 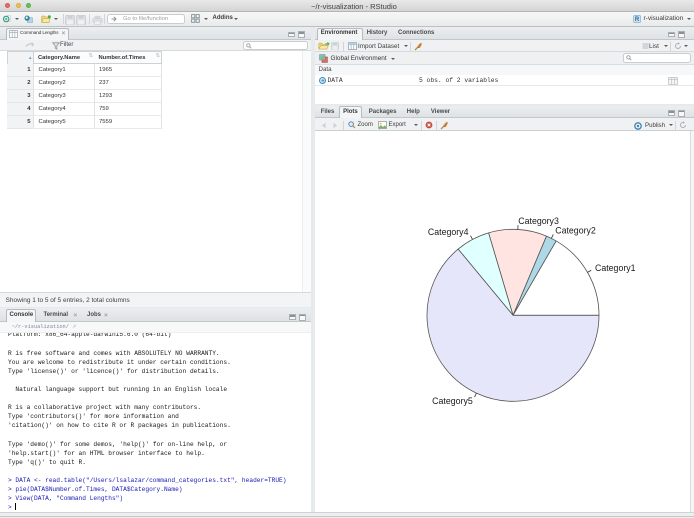 What do you see at coordinates (452, 401) in the screenshot?
I see `svg-text: Category5` at bounding box center [452, 401].